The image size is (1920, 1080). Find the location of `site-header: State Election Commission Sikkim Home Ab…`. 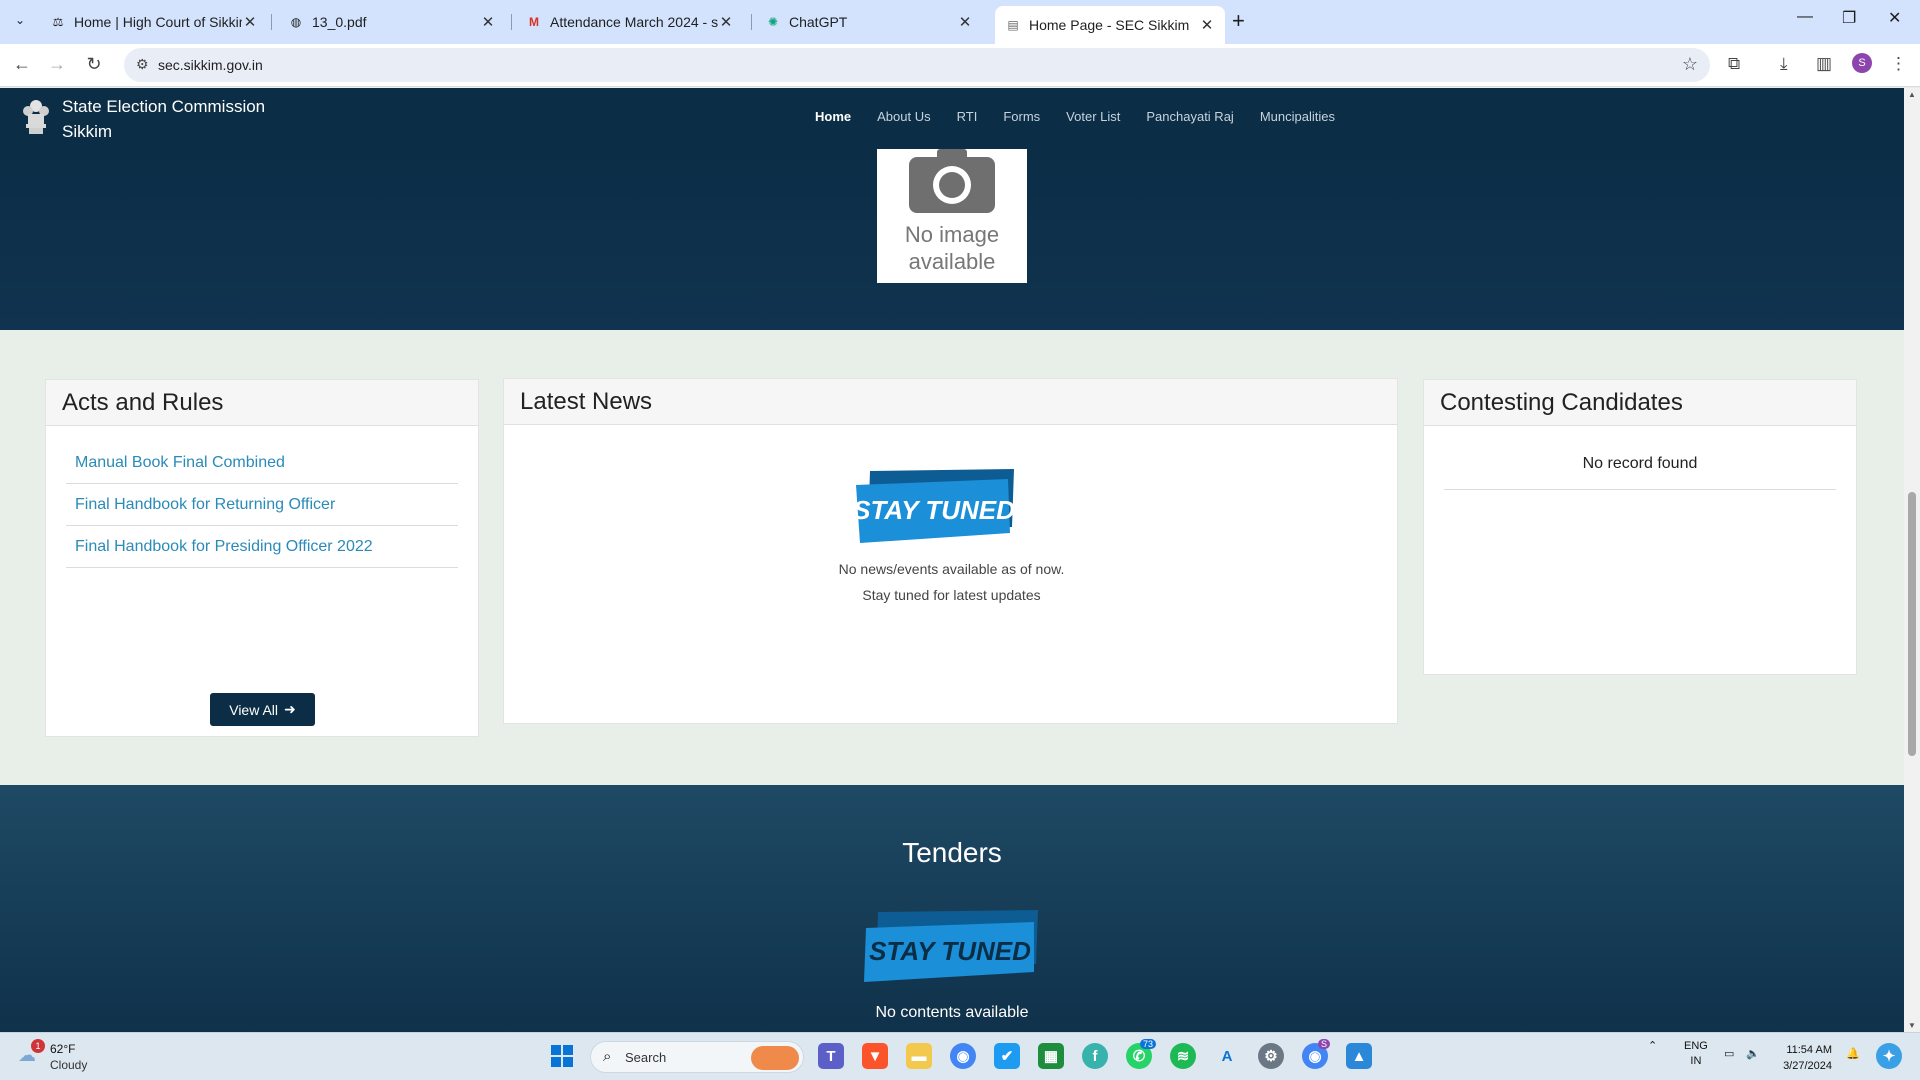

site-header: State Election Commission Sikkim Home Ab… is located at coordinates (952, 118).